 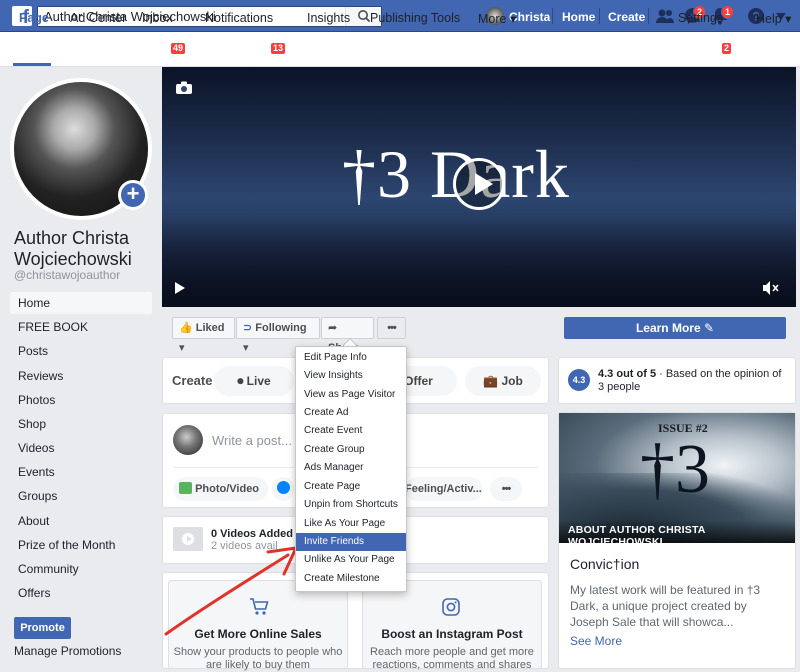 What do you see at coordinates (81, 448) in the screenshot?
I see `sidebar-item-videos: Videos` at bounding box center [81, 448].